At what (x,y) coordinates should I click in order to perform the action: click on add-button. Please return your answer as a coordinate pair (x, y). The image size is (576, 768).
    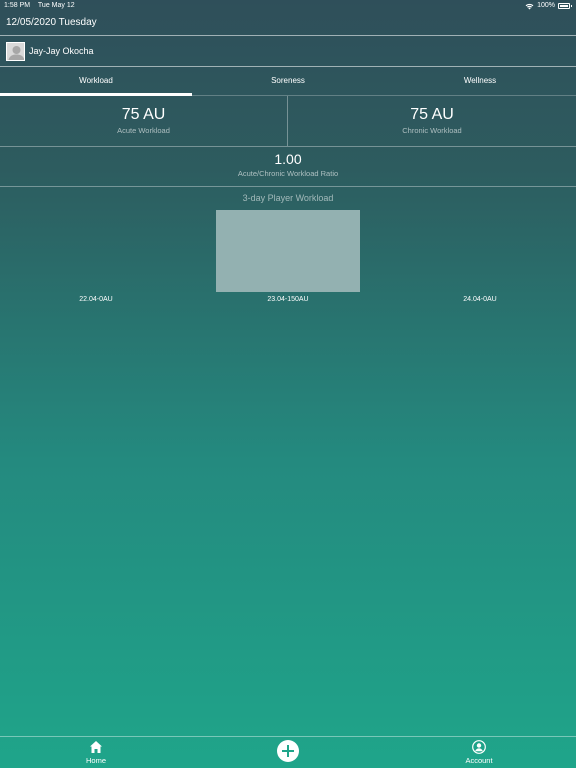
    Looking at the image, I should click on (288, 751).